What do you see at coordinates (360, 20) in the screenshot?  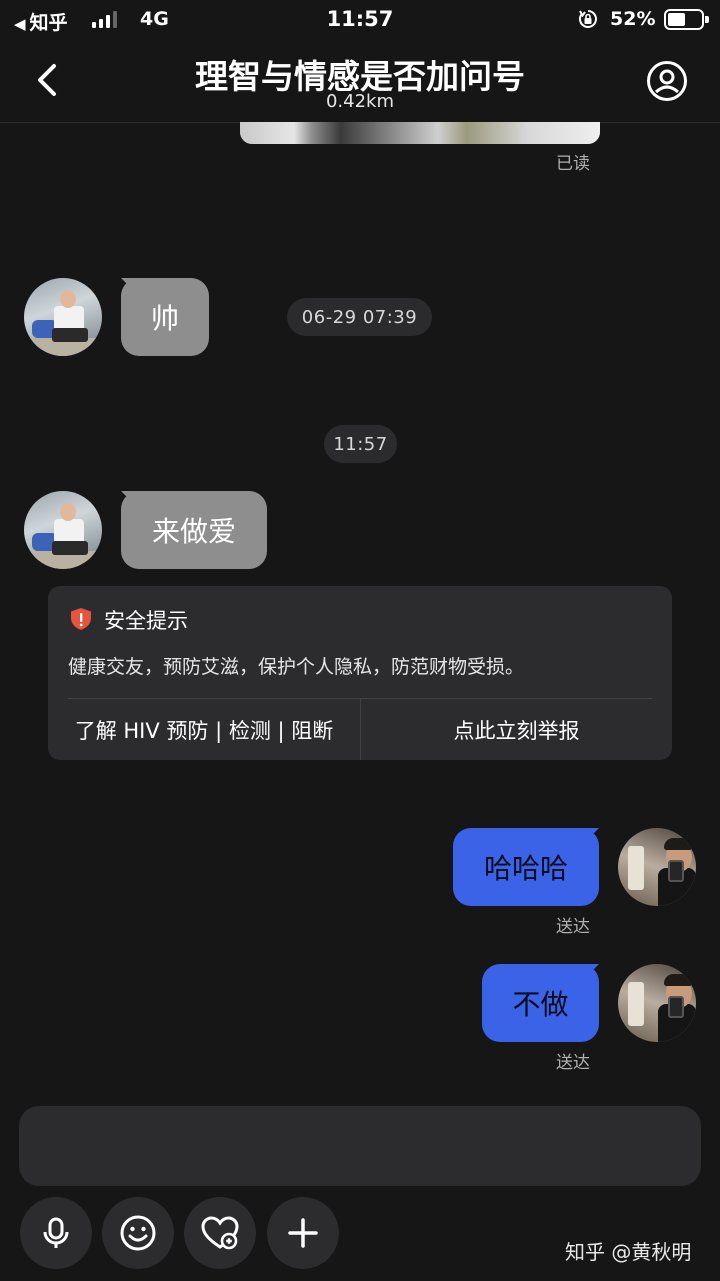 I see `status-bar: ◀ 知乎 4G 11:57 52%` at bounding box center [360, 20].